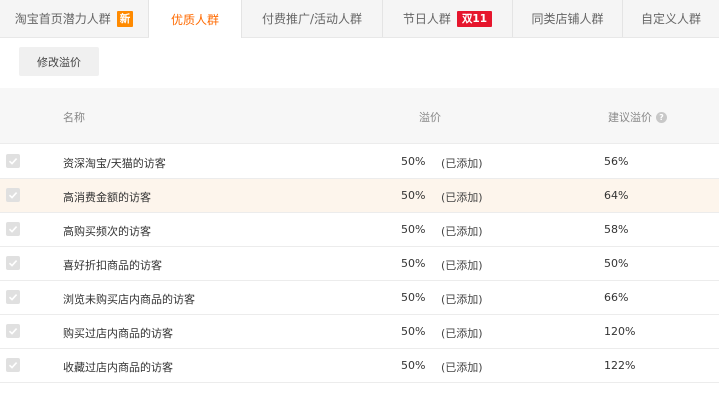 The image size is (719, 420). I want to click on tab-label: 节日人群, so click(426, 19).